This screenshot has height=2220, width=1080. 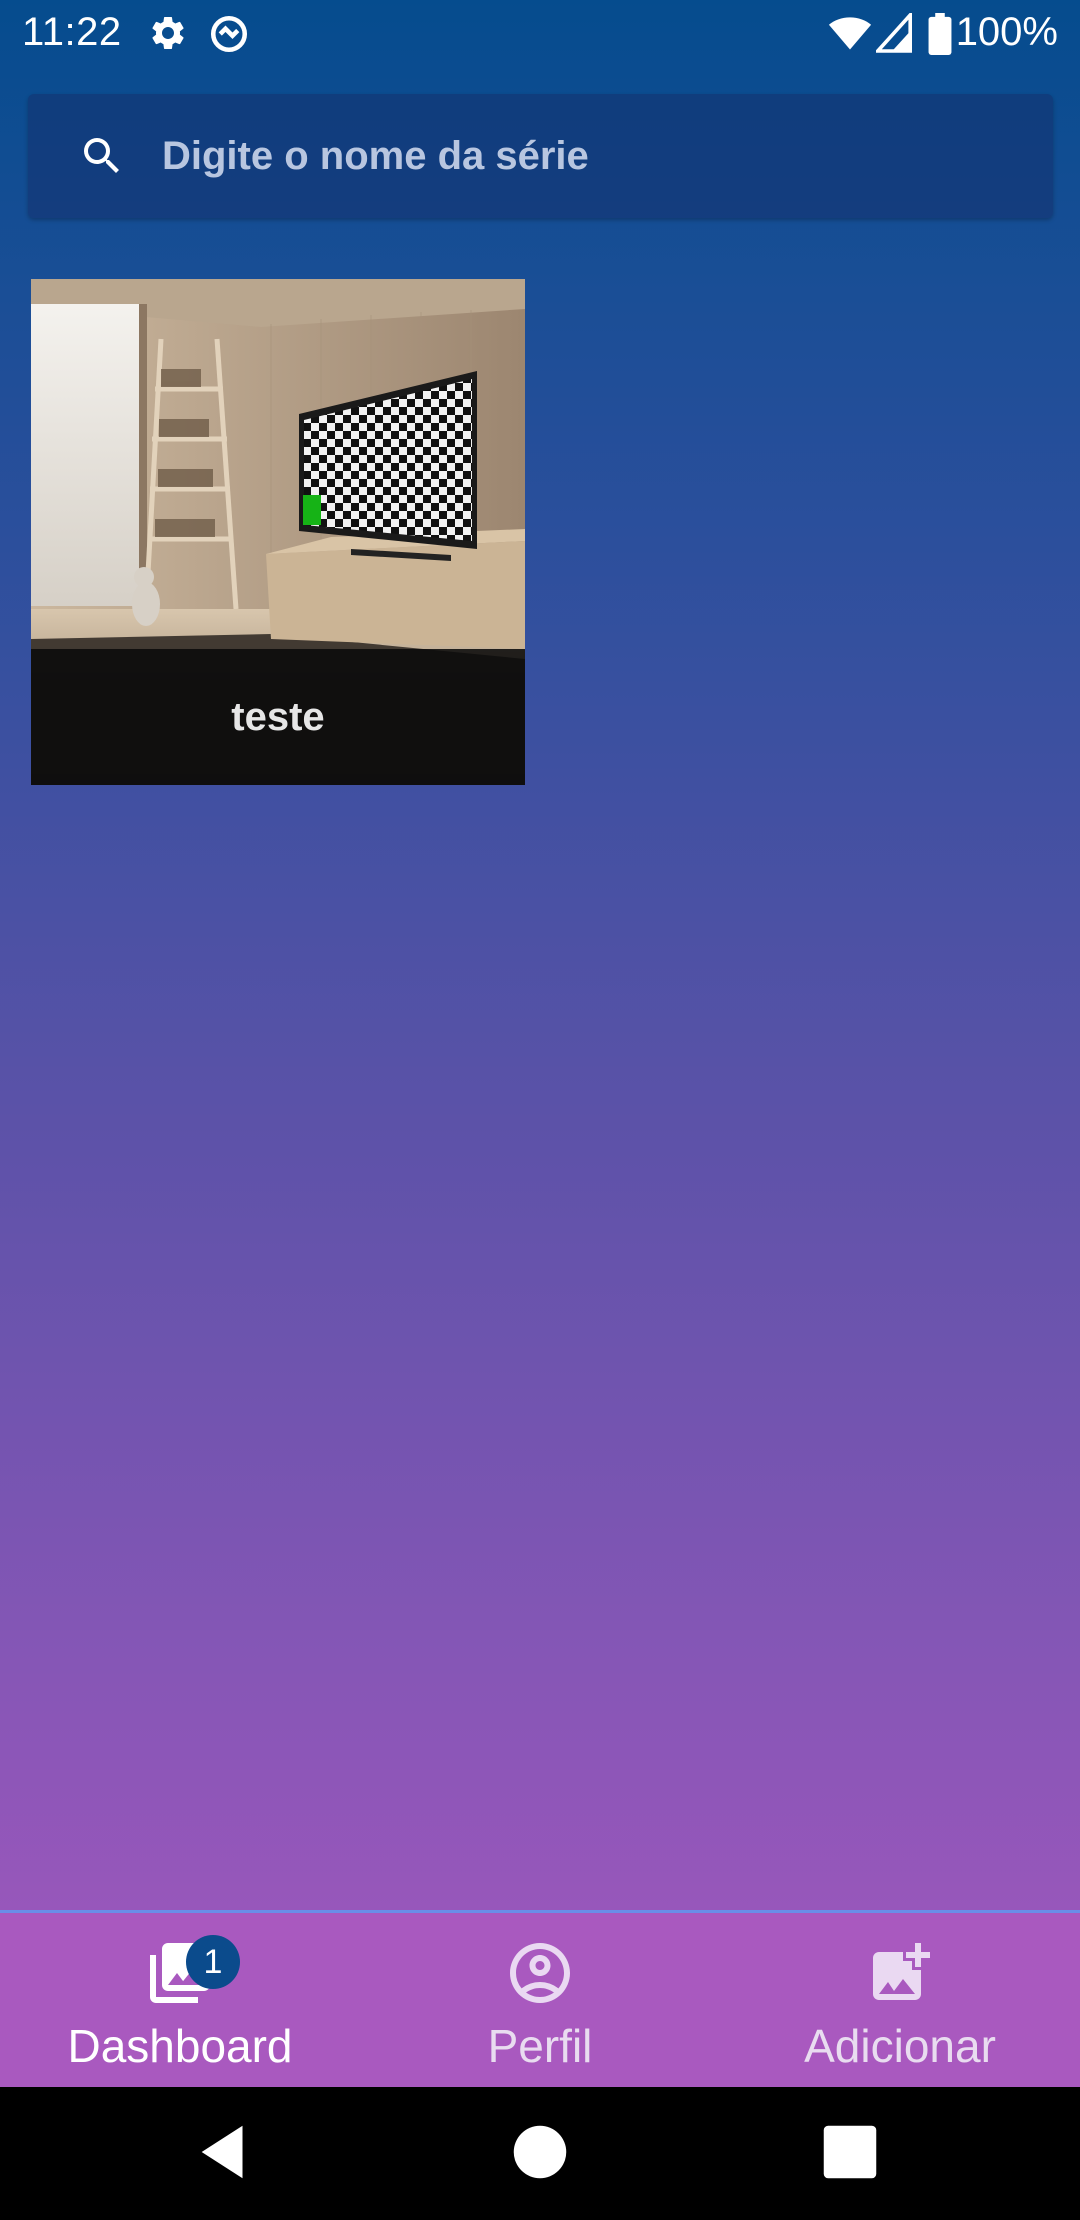 I want to click on bottom-navigation: 1 Dashboard Perfil Adicionar, so click(x=540, y=2000).